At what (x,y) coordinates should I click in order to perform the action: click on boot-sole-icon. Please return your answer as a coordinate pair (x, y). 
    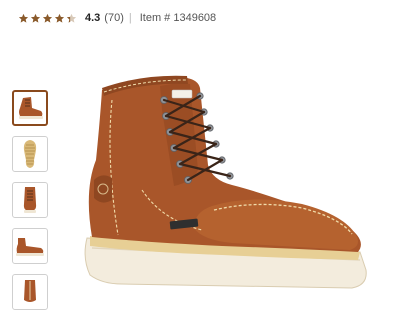
    Looking at the image, I should click on (30, 154).